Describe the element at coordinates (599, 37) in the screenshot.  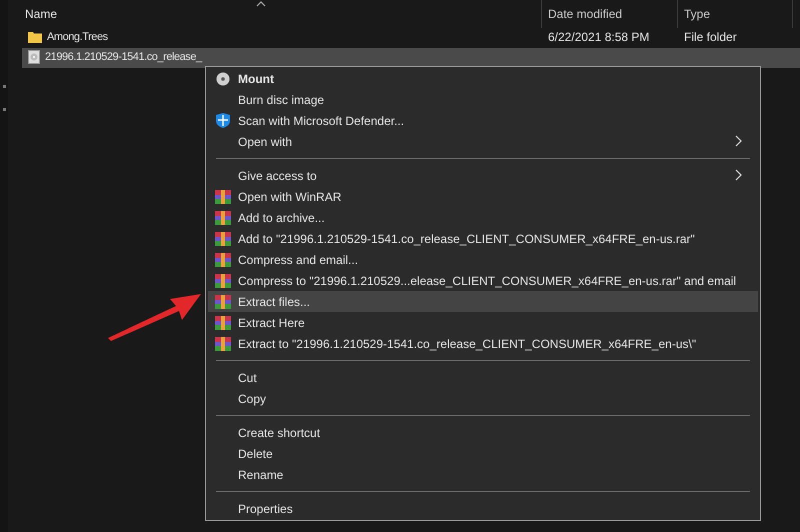
I see `file-date: 6/22/2021 8:58 PM` at that location.